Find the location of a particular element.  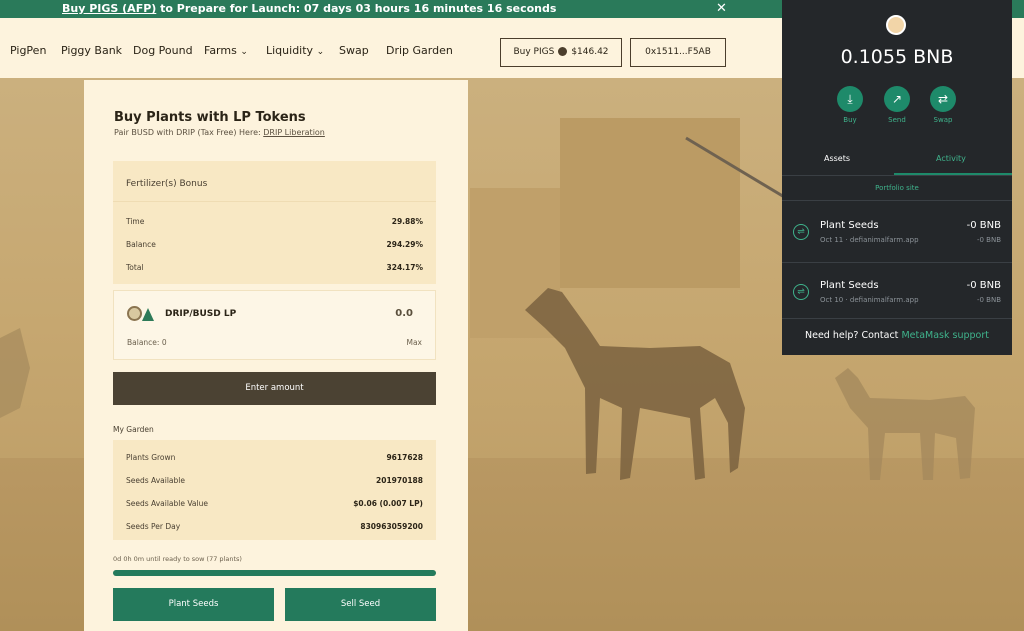

active-tab-indicator is located at coordinates (953, 174).